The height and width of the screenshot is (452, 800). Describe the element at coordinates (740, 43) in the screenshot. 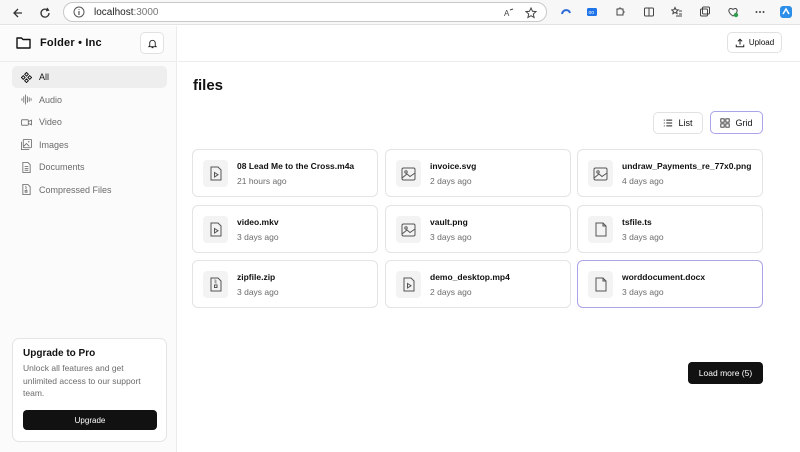

I see `upload-icon` at that location.